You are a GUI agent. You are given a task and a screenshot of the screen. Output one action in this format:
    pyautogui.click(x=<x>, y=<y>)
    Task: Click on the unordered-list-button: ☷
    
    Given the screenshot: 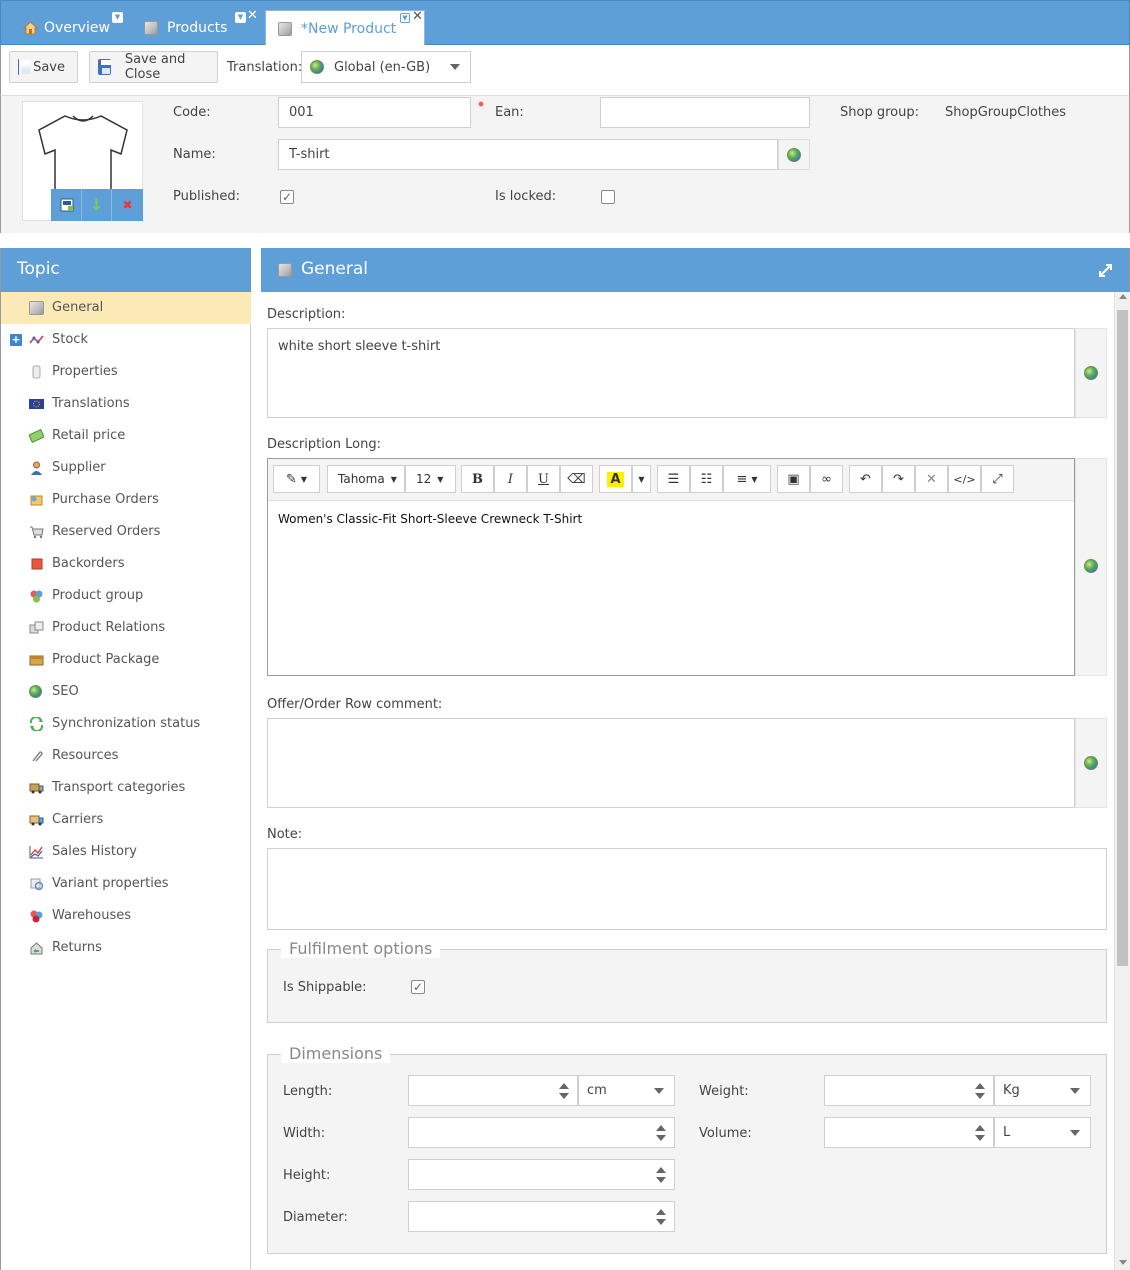 What is the action you would take?
    pyautogui.click(x=706, y=479)
    